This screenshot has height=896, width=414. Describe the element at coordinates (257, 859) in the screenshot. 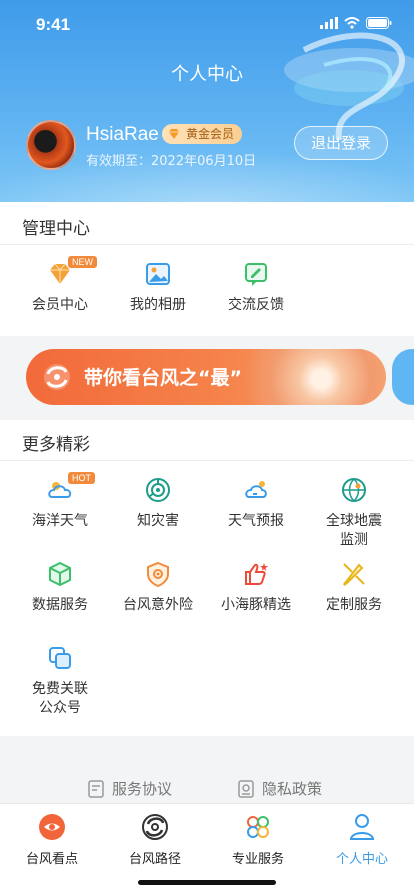

I see `tab-label: 专业服务` at that location.